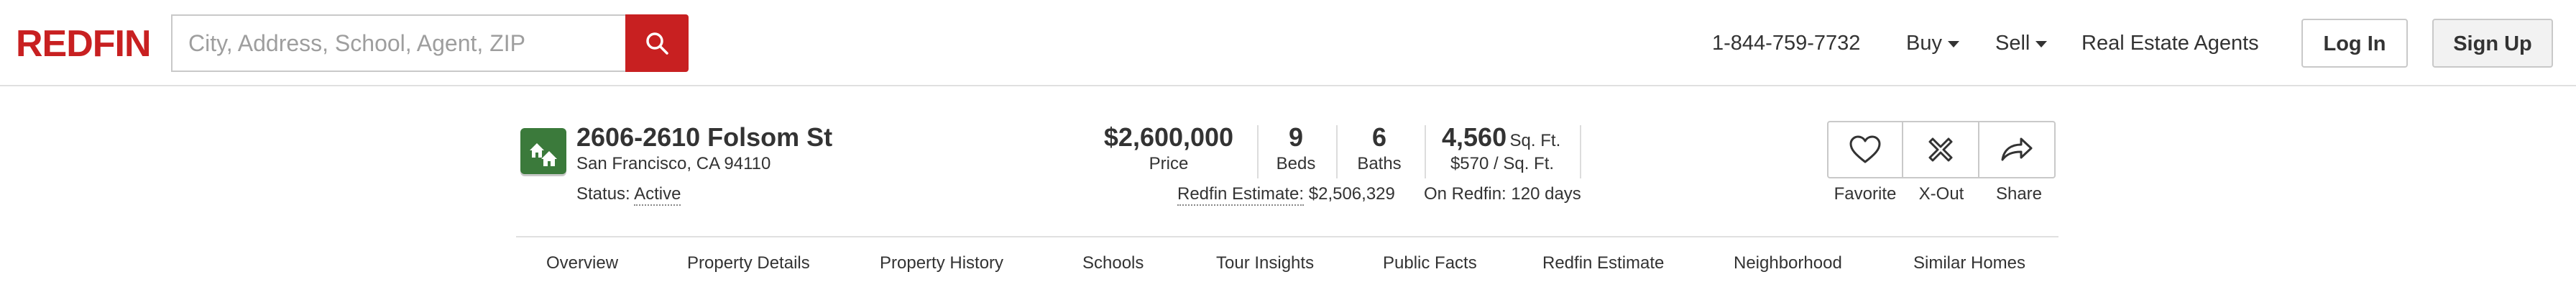  I want to click on listing-status: Status: Active, so click(628, 195).